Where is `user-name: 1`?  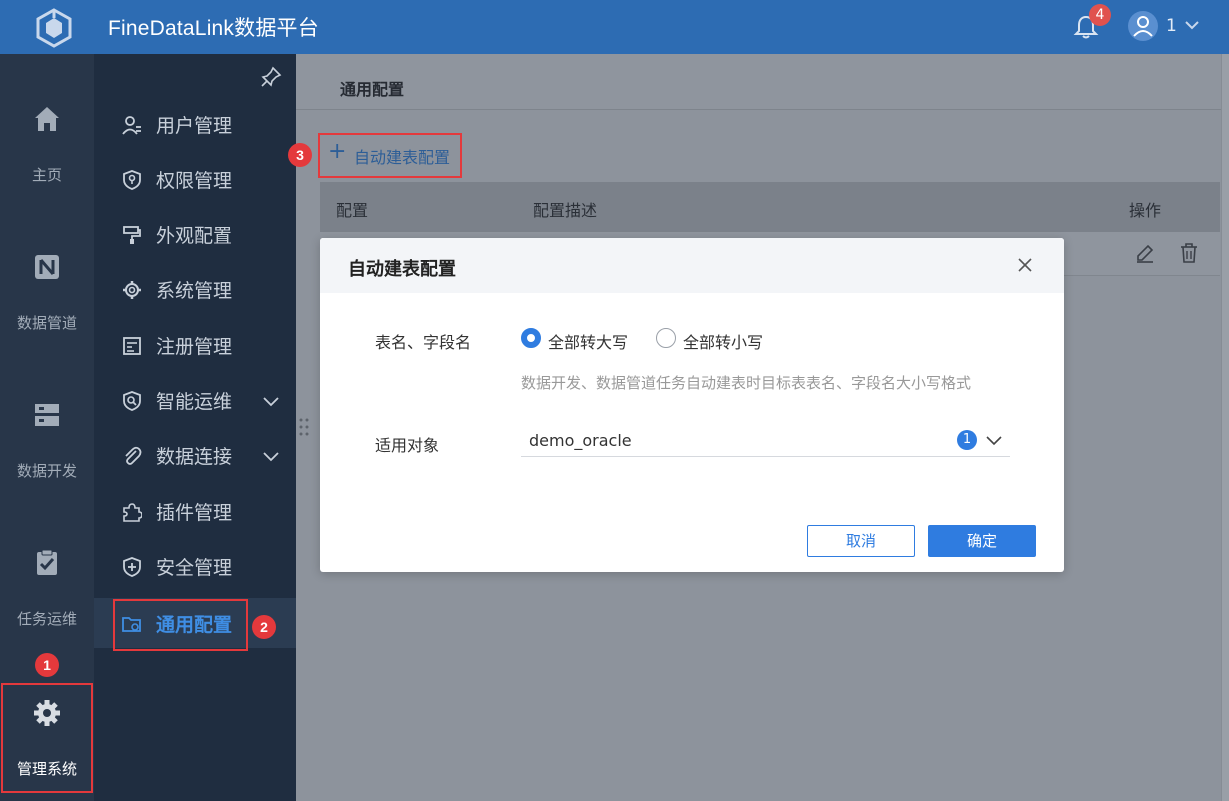 user-name: 1 is located at coordinates (1171, 26).